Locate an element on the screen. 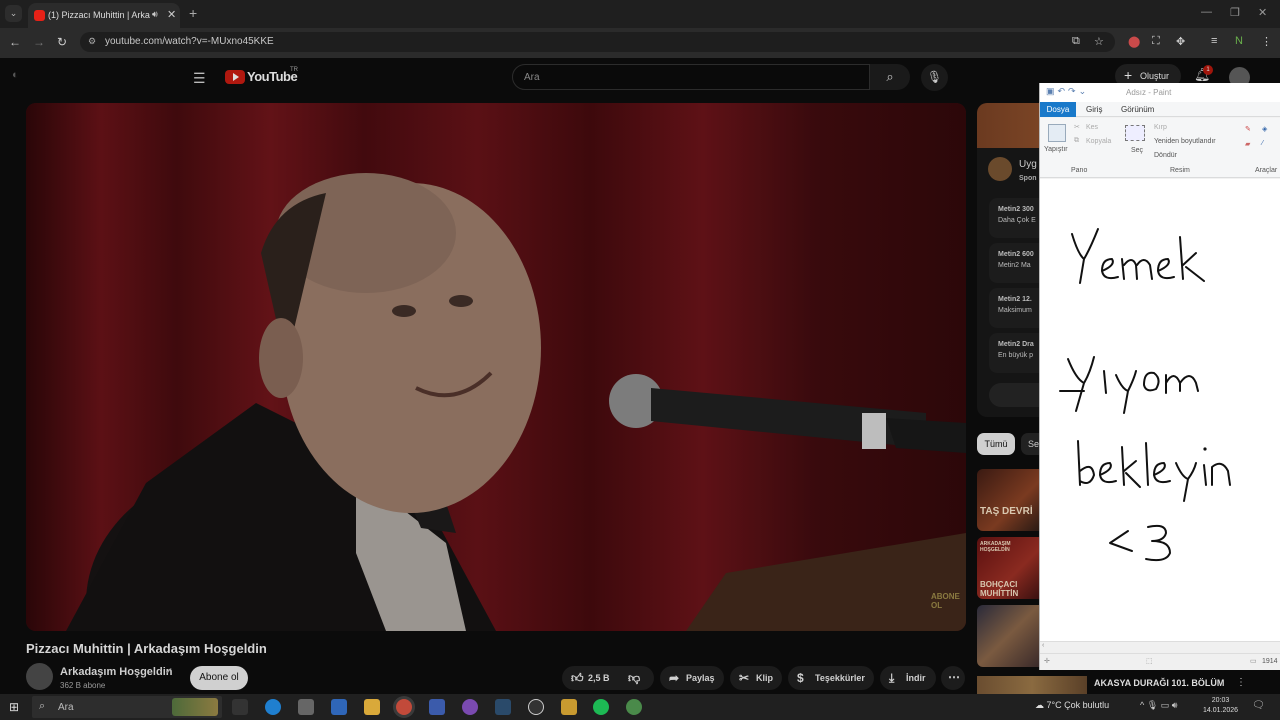 This screenshot has width=1280, height=720. system-tray: ^ 🎙︎ ▭ 🔊︎ is located at coordinates (1158, 705).